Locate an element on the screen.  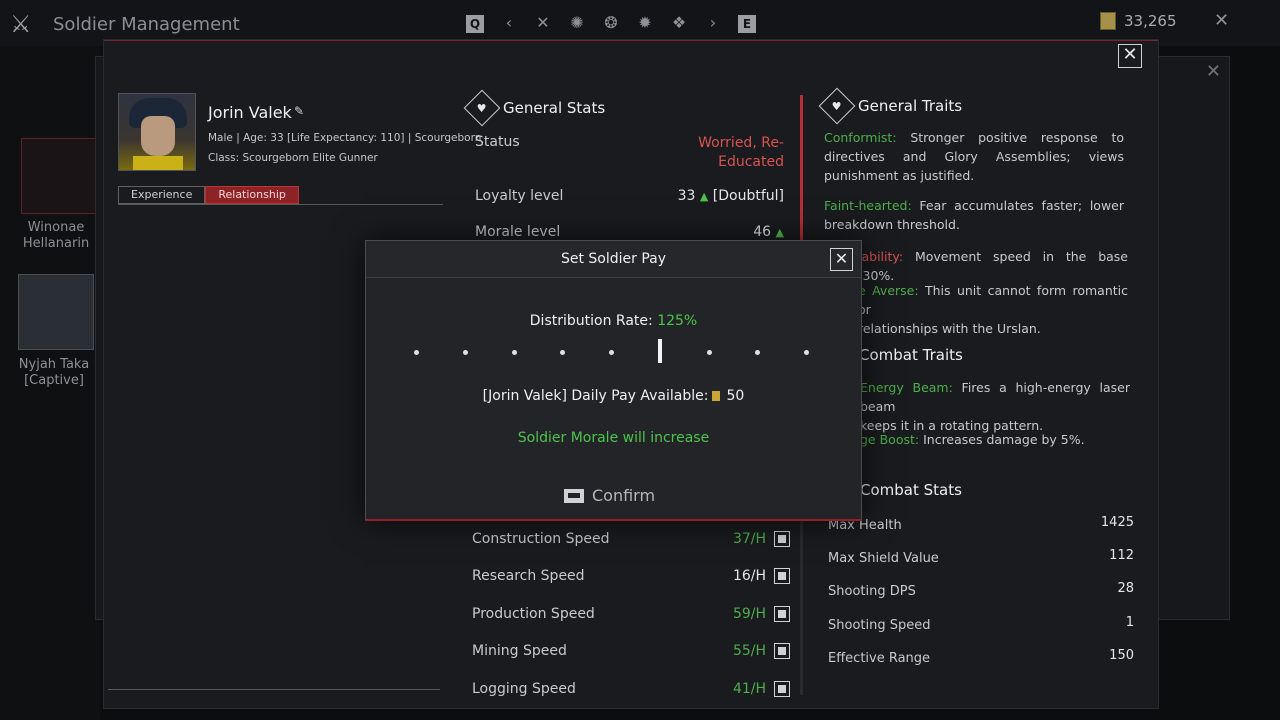
tab-experience: Experience is located at coordinates (162, 195).